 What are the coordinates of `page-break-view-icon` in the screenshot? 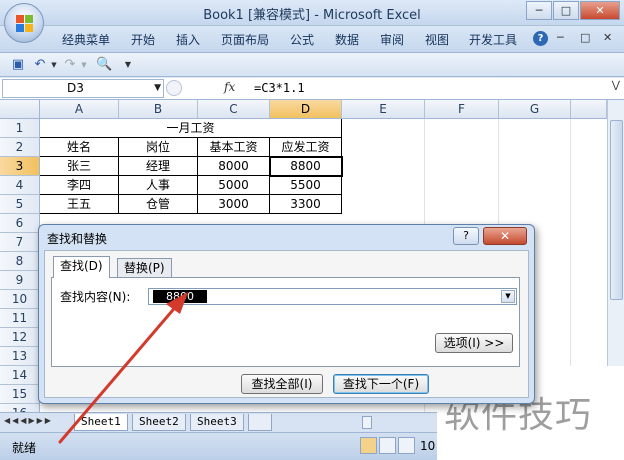 It's located at (406, 445).